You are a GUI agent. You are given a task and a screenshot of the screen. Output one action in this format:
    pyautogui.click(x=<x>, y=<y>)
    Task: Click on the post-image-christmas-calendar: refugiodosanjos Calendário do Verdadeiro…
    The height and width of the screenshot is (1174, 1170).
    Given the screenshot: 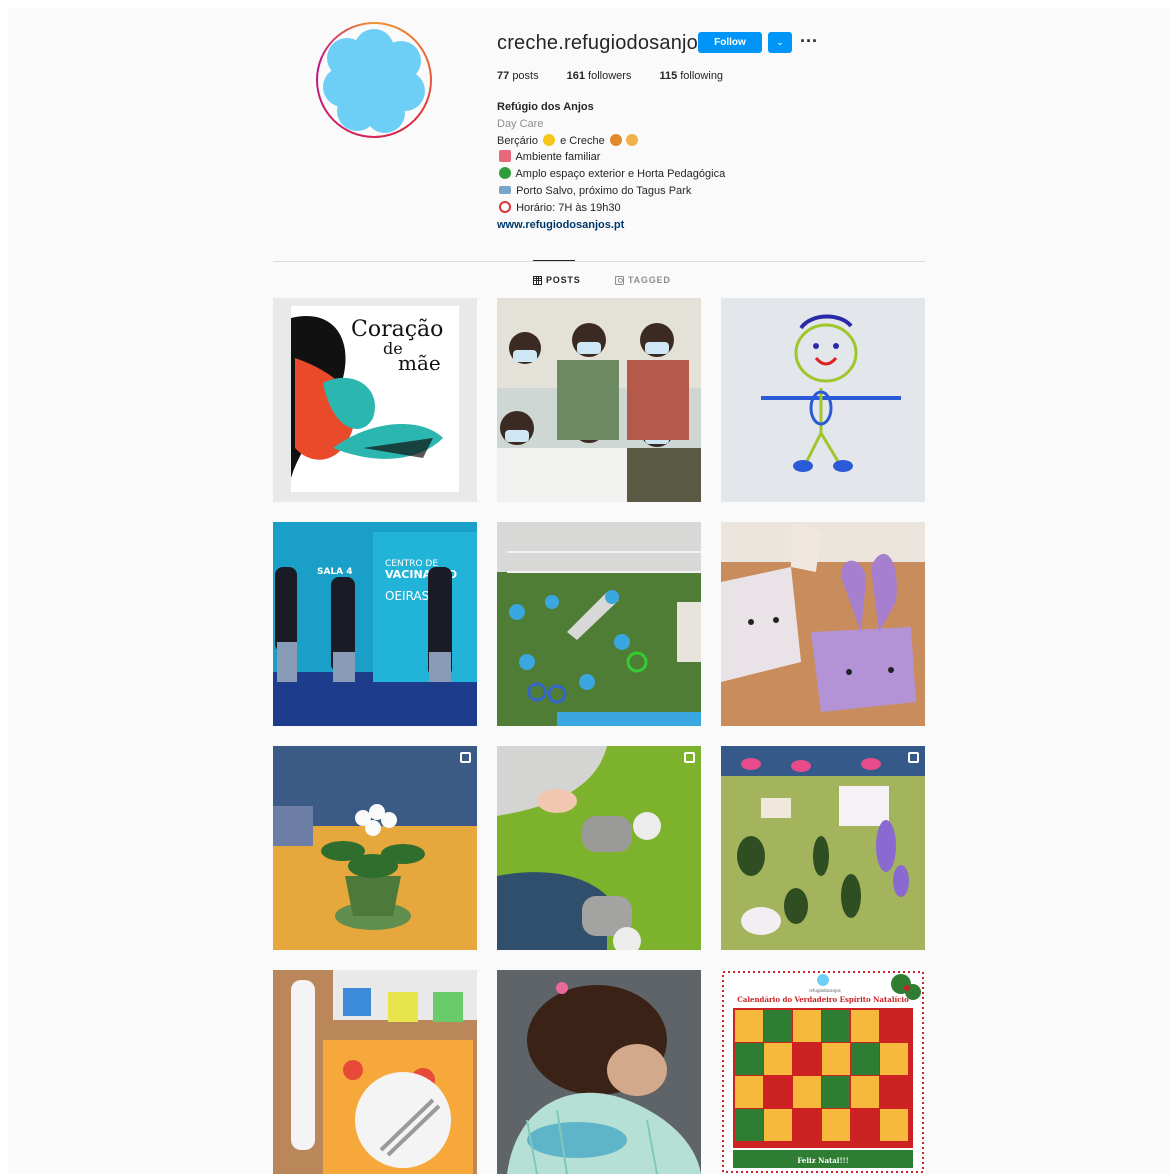 What is the action you would take?
    pyautogui.click(x=823, y=1072)
    